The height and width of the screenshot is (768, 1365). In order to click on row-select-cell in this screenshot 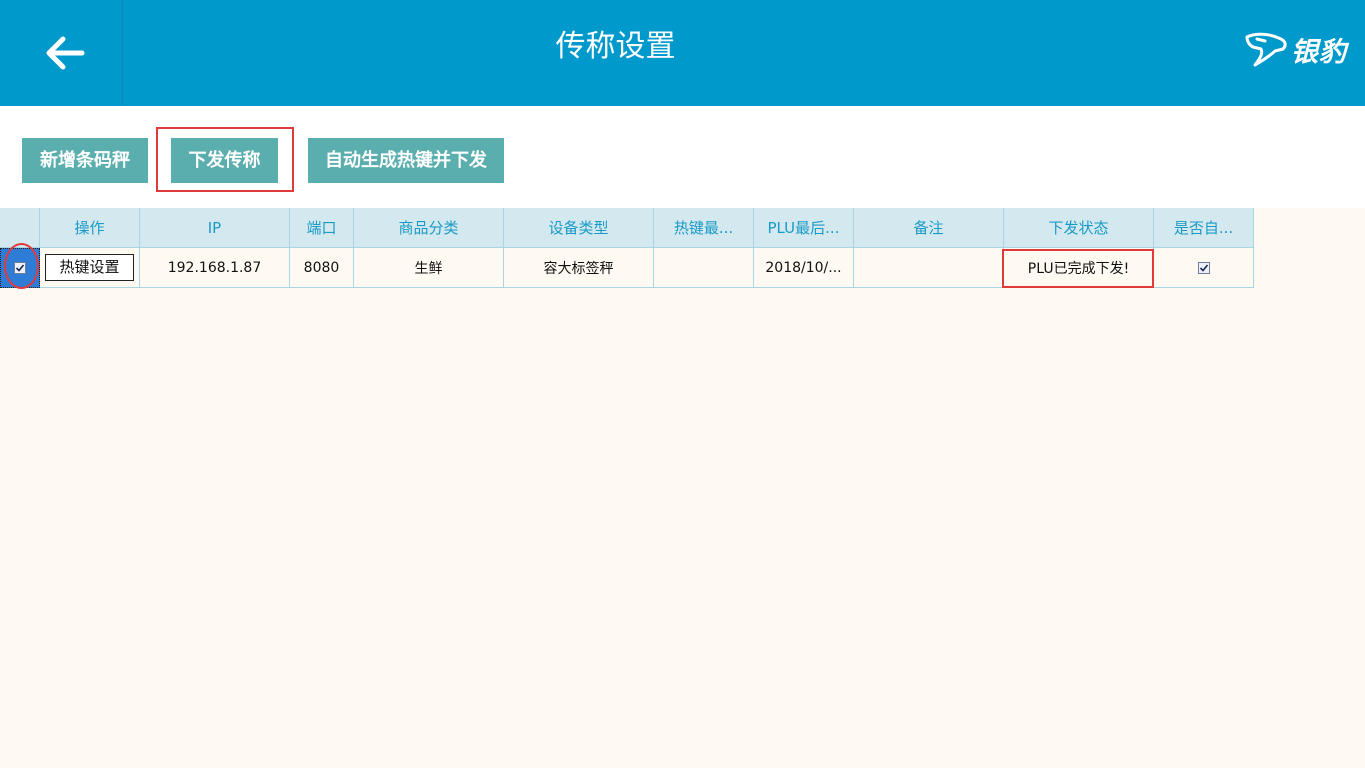, I will do `click(20, 268)`.